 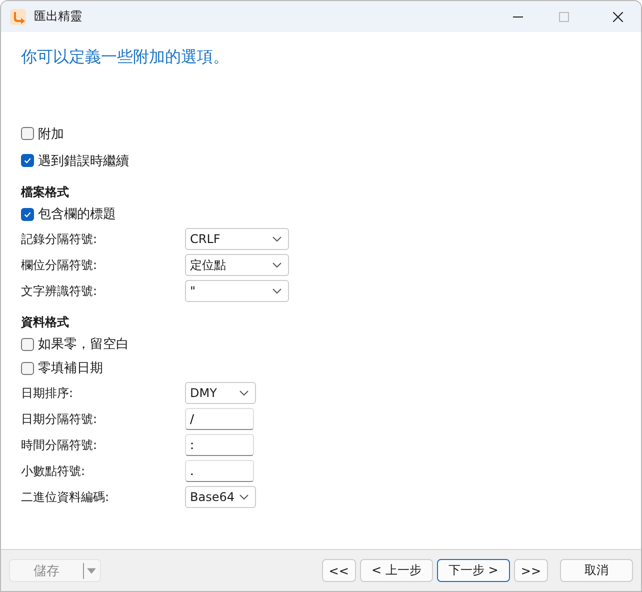 What do you see at coordinates (220, 497) in the screenshot?
I see `dropdown: Base64` at bounding box center [220, 497].